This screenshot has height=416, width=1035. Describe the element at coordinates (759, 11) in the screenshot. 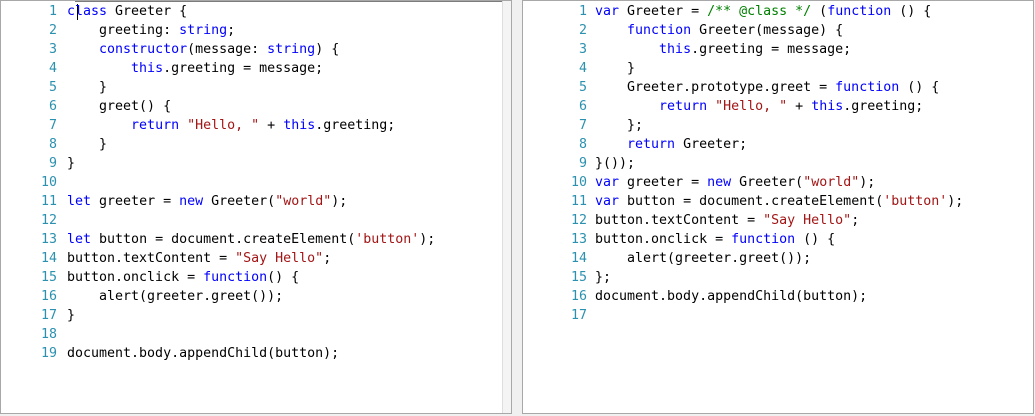

I see `code-token: /** @class */` at that location.